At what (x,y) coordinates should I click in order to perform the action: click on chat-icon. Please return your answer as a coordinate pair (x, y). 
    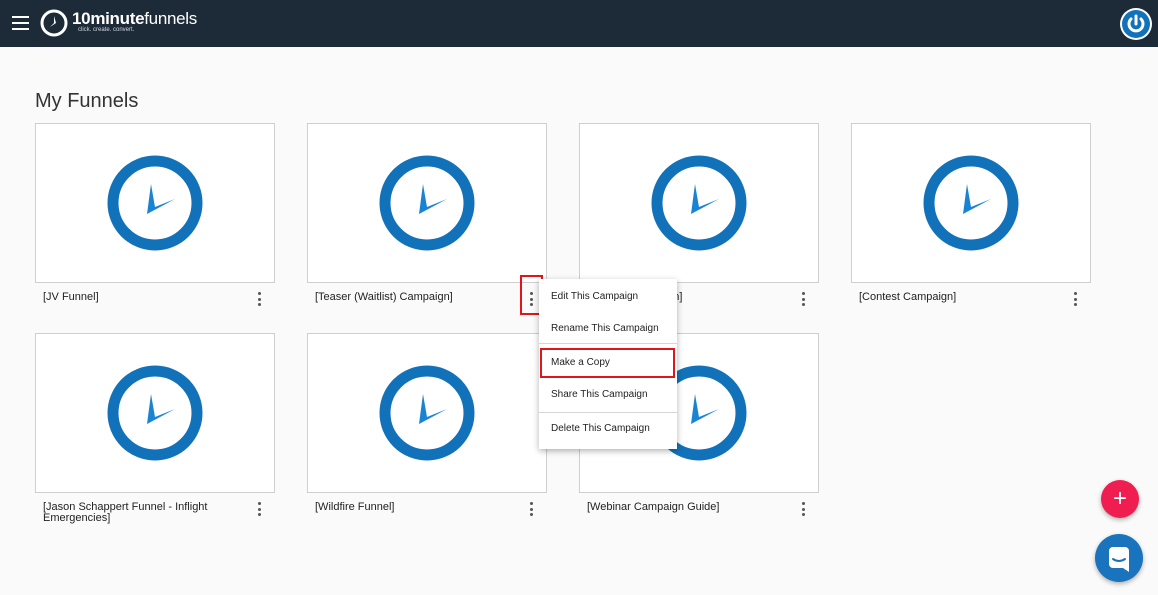
    Looking at the image, I should click on (1119, 558).